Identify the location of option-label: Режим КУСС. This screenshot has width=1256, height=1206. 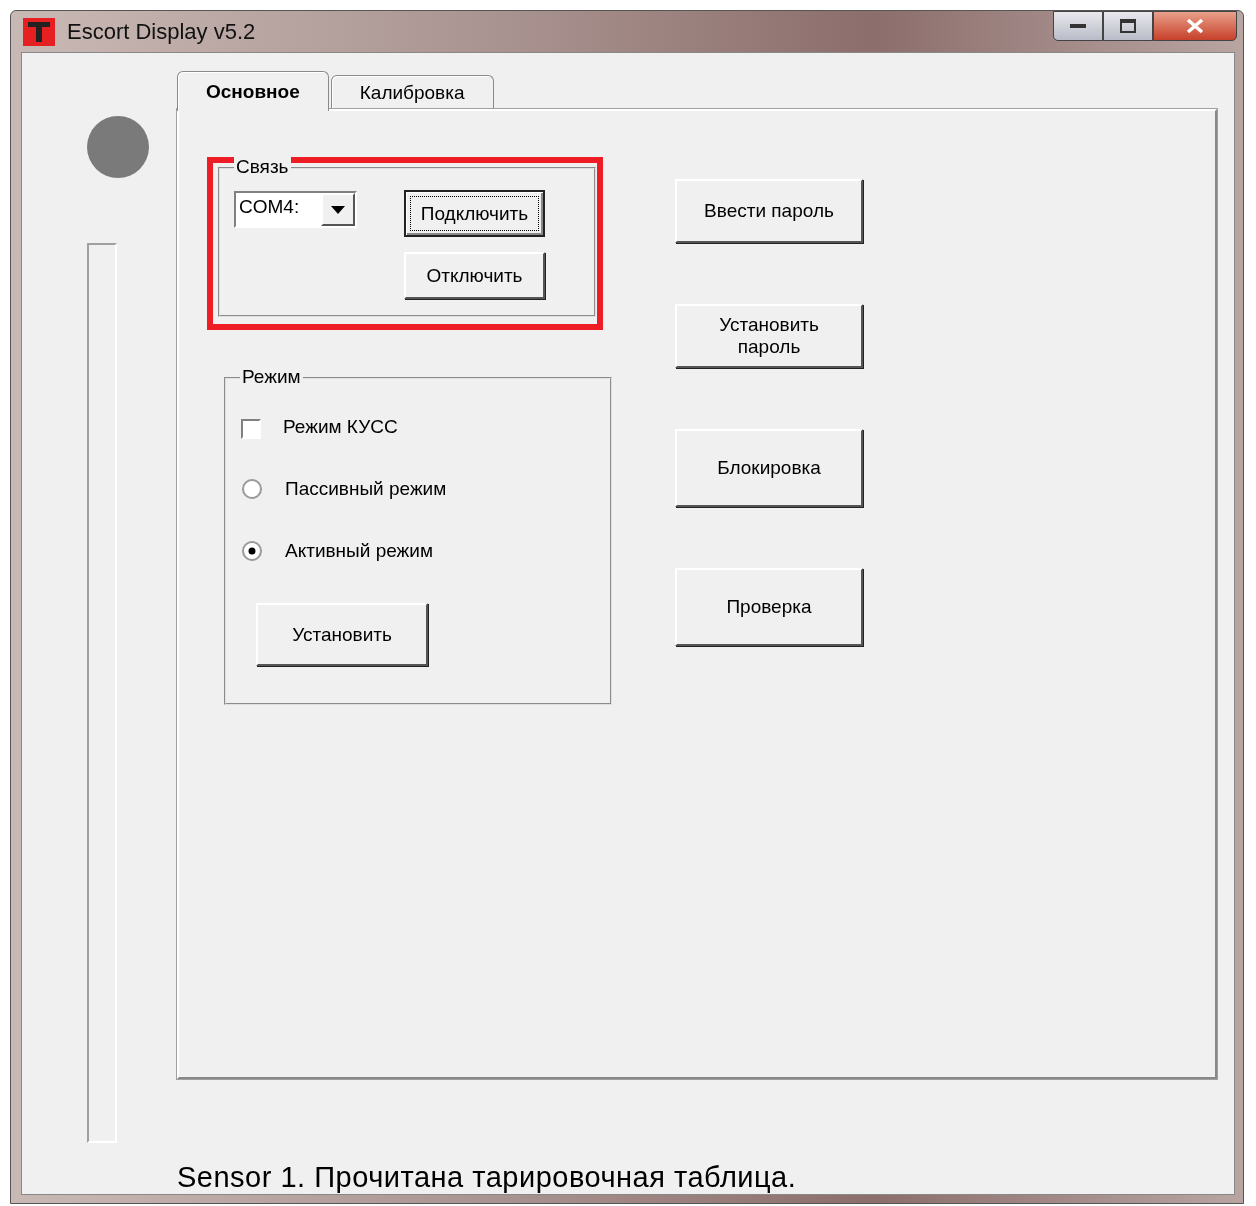
(340, 427).